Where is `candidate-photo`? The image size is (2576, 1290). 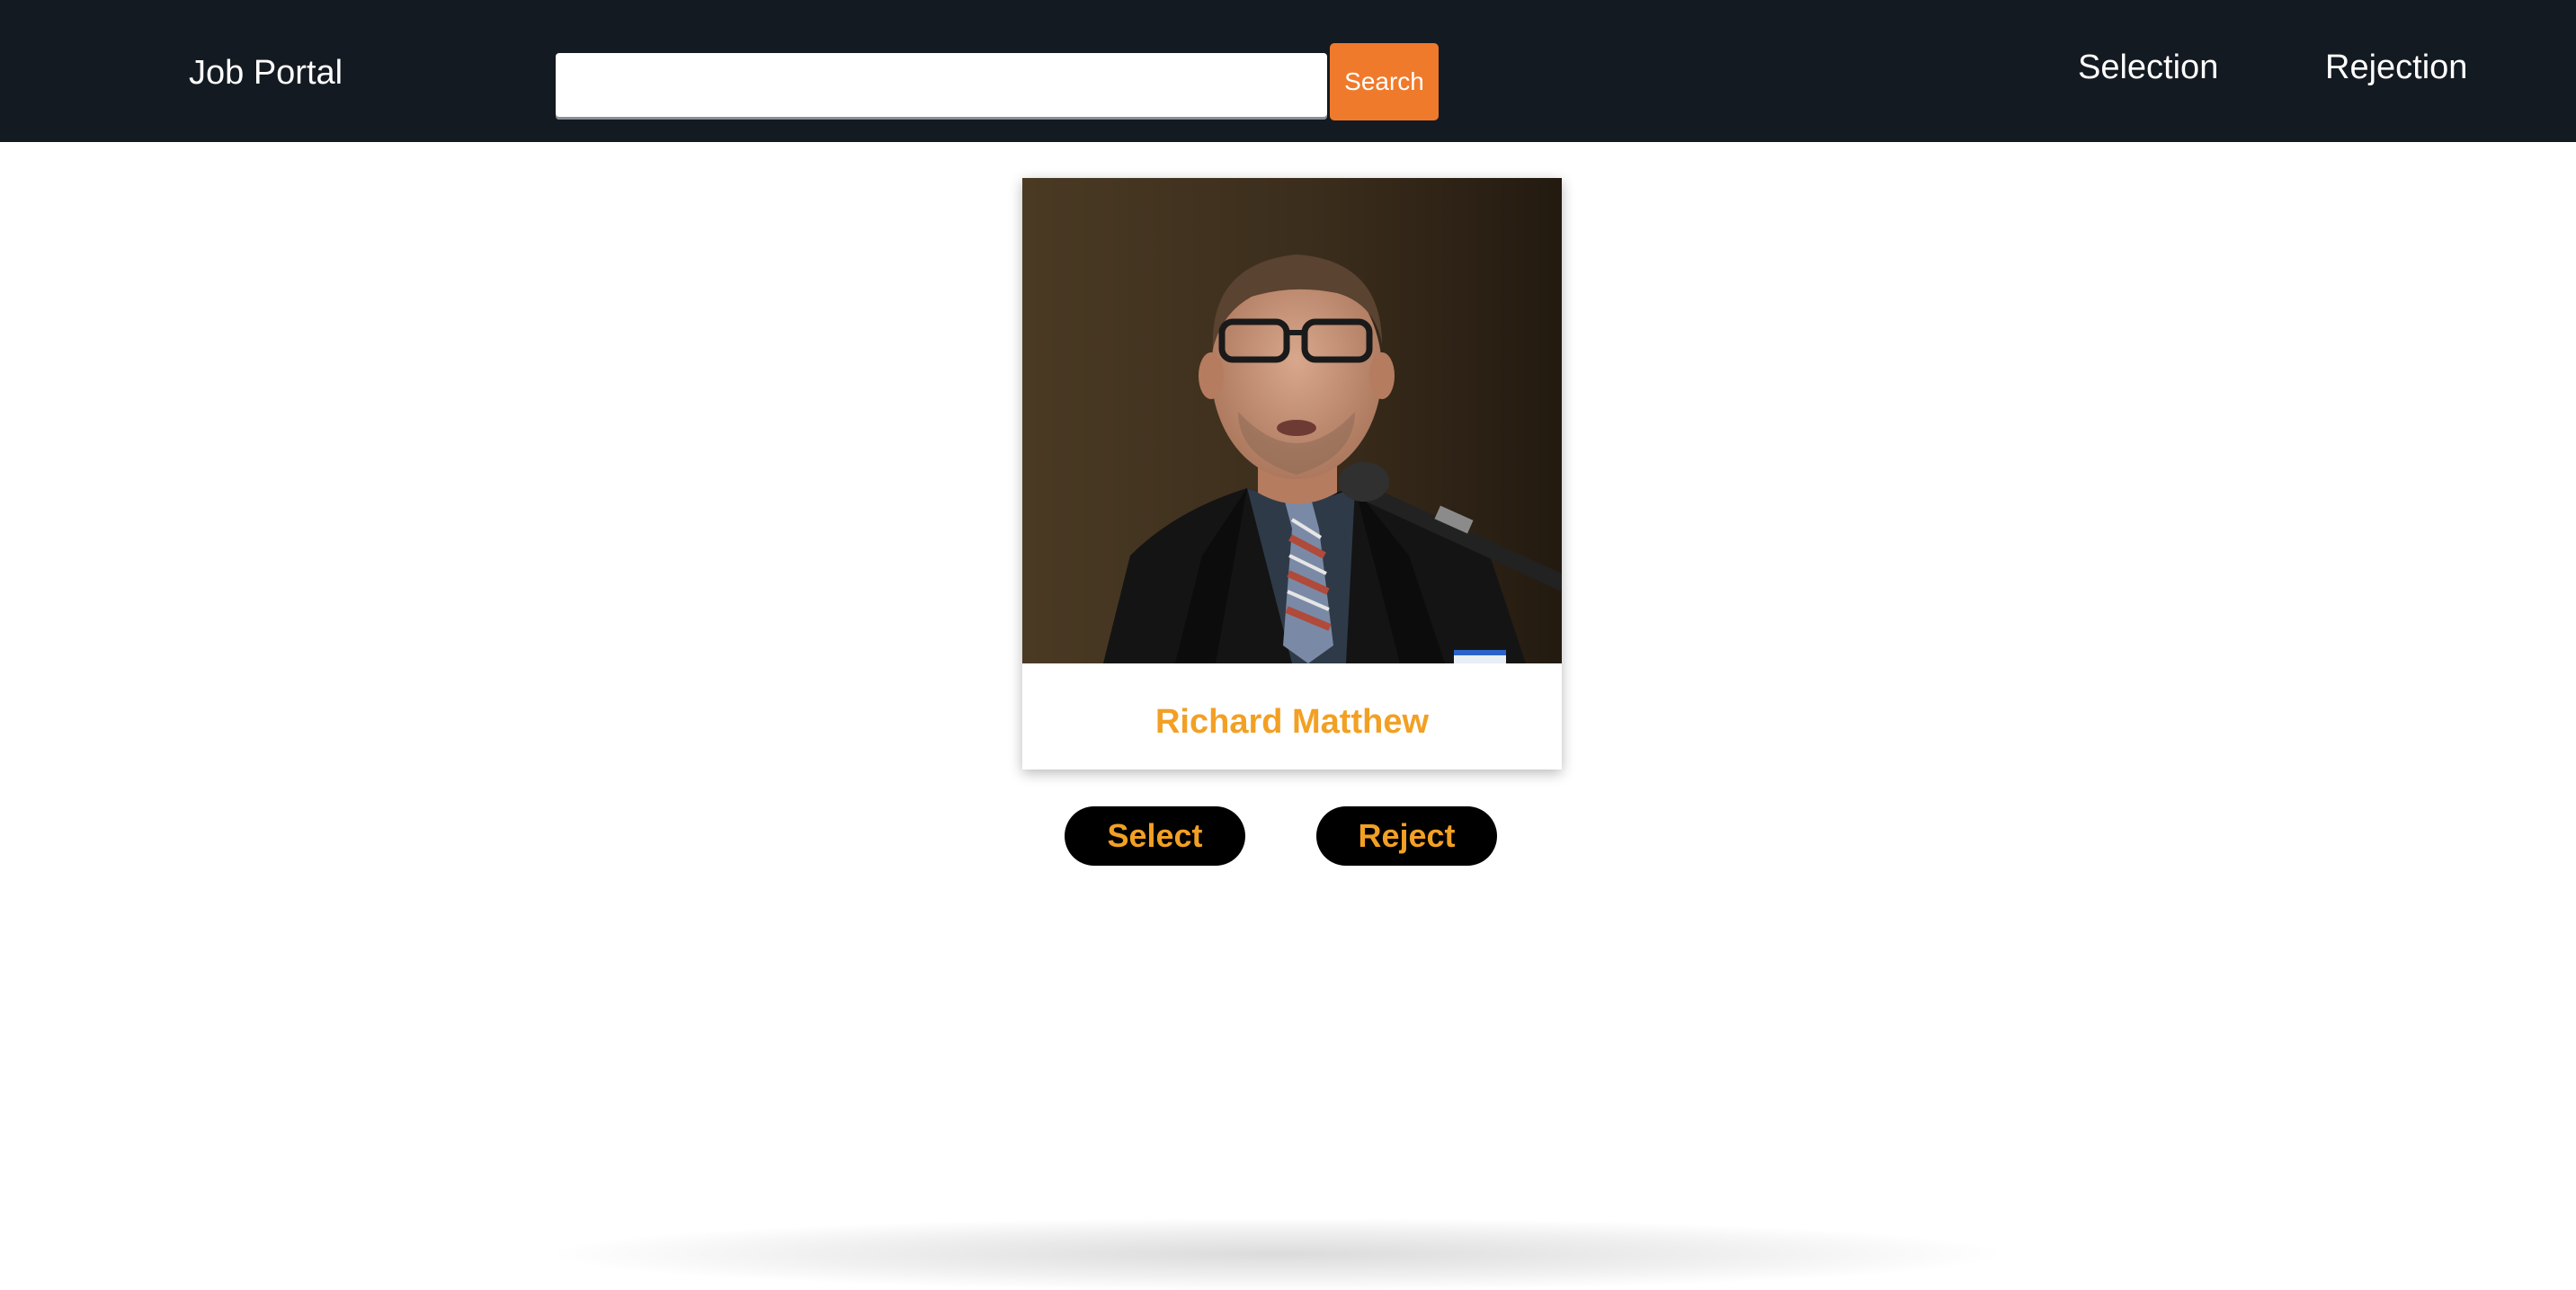 candidate-photo is located at coordinates (1292, 420).